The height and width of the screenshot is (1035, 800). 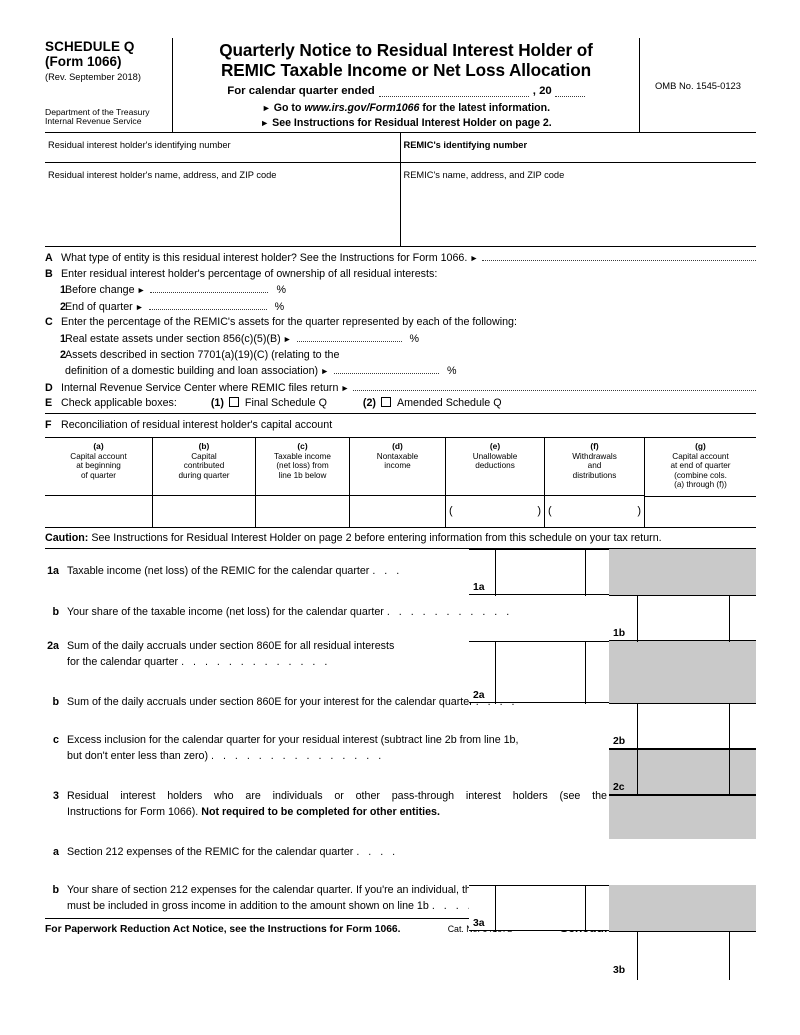 I want to click on capital-column-c-input, so click(x=302, y=510).